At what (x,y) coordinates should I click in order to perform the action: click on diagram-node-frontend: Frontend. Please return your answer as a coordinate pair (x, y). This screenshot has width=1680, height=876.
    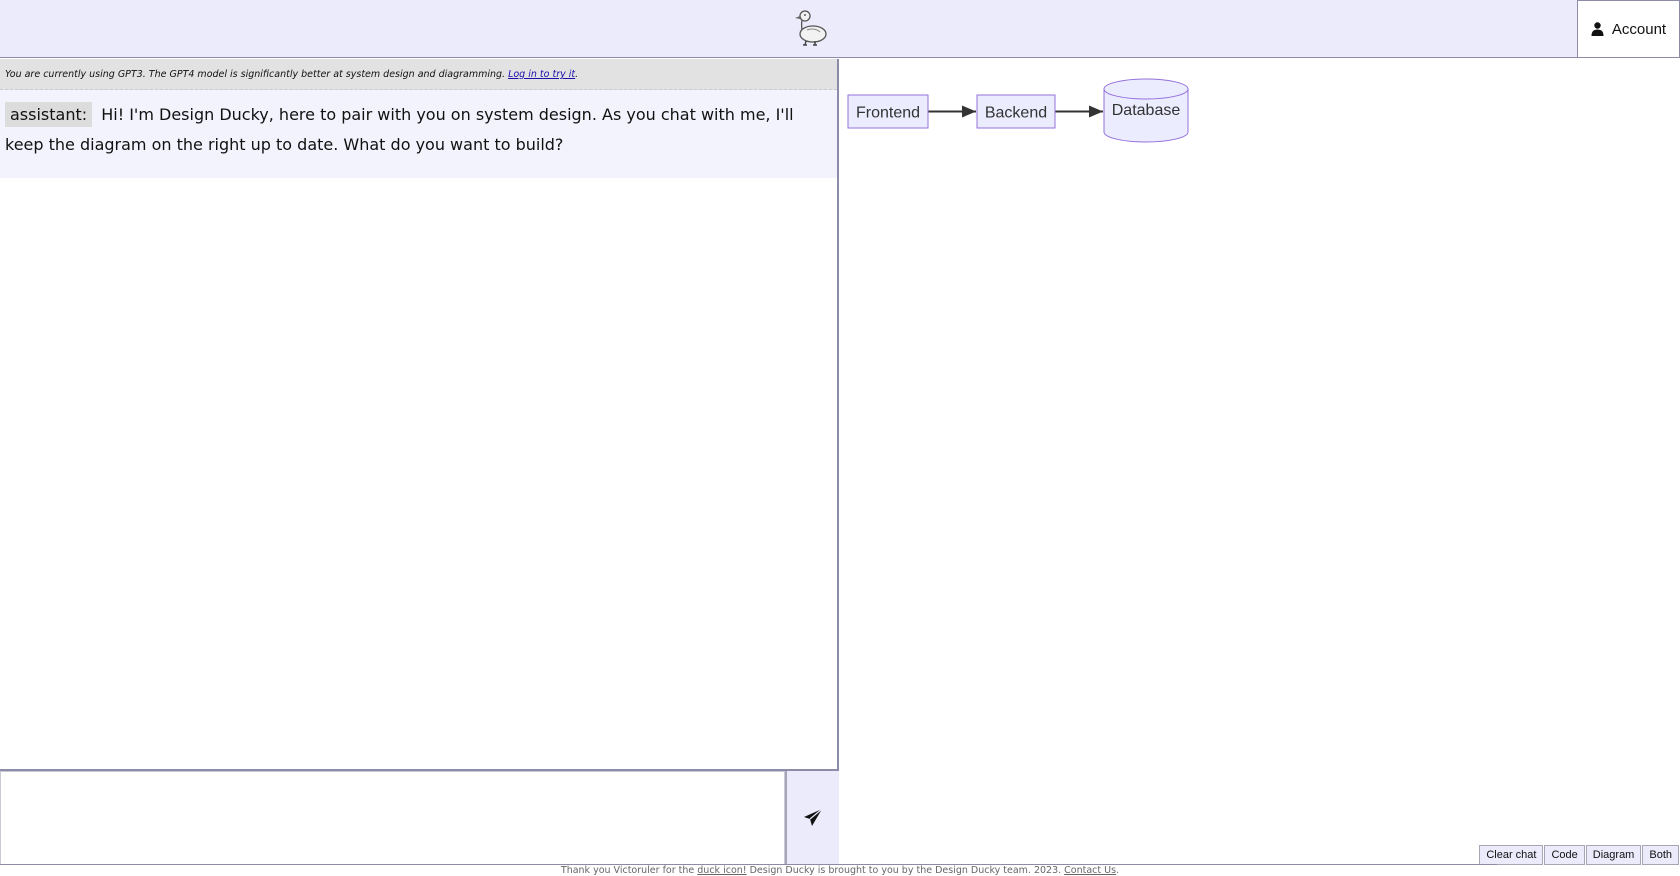
    Looking at the image, I should click on (888, 111).